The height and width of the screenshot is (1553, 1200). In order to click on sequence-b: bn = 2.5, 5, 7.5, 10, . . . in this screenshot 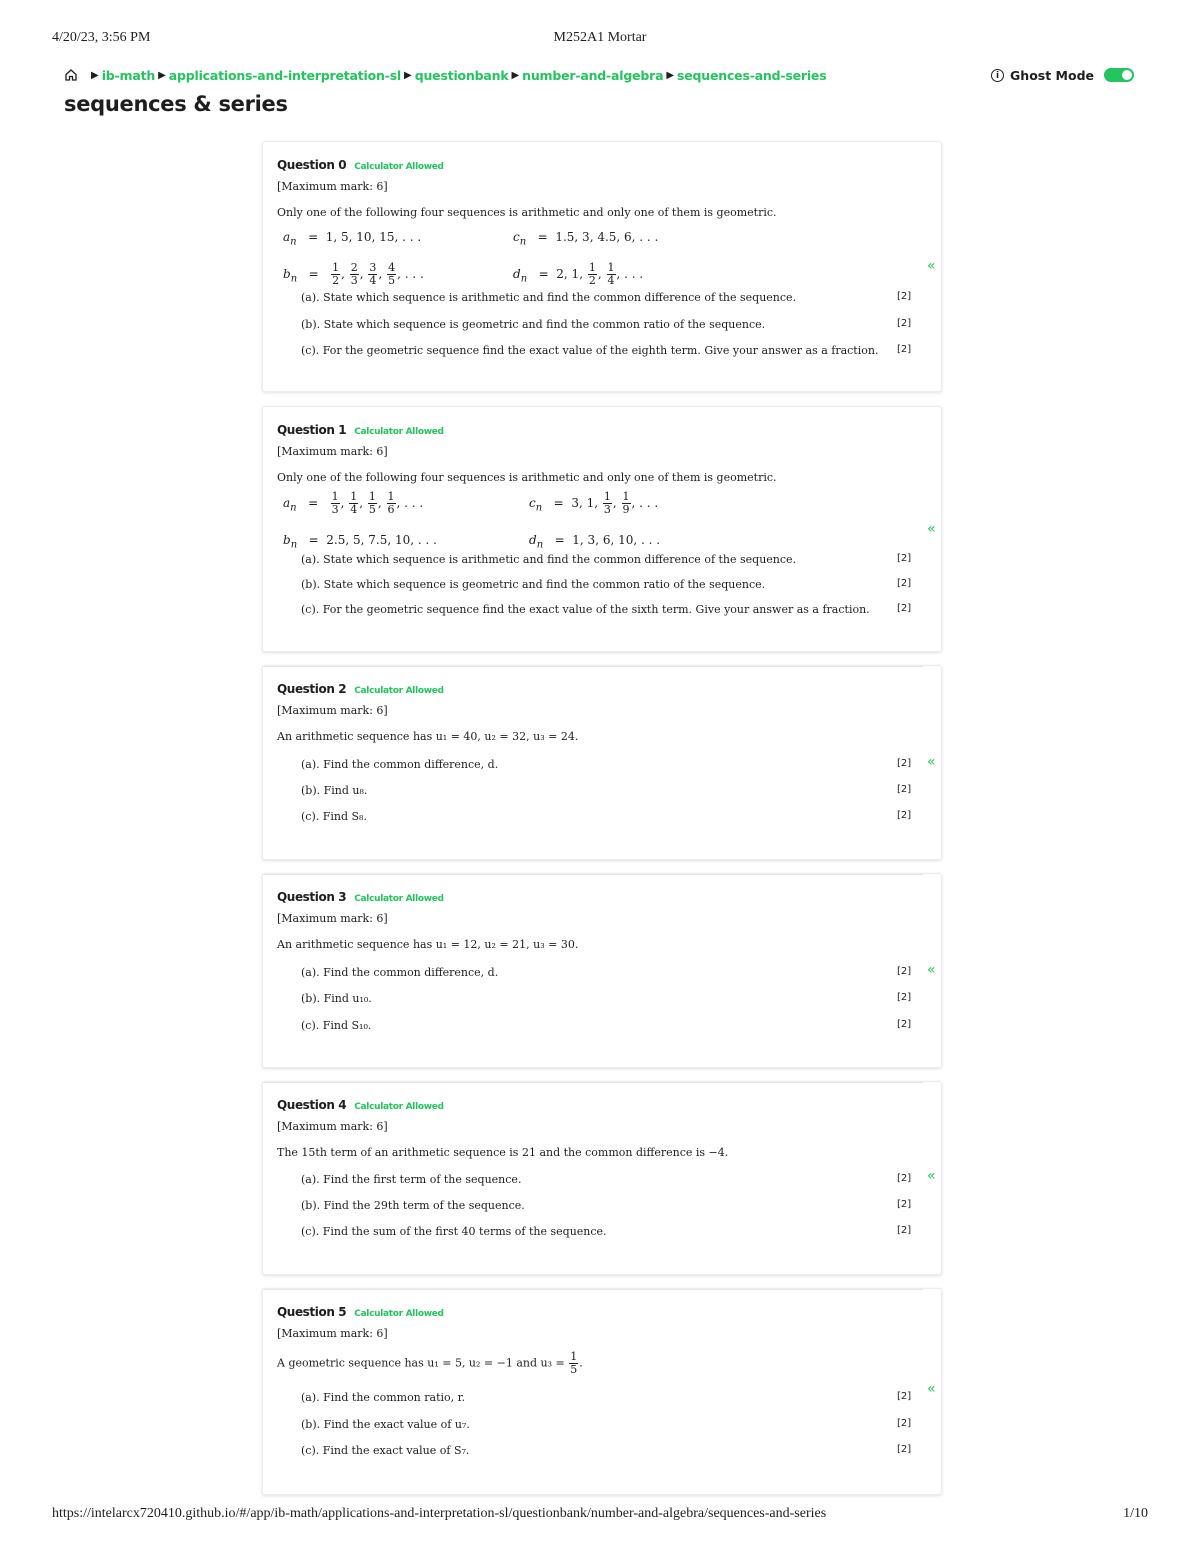, I will do `click(360, 542)`.